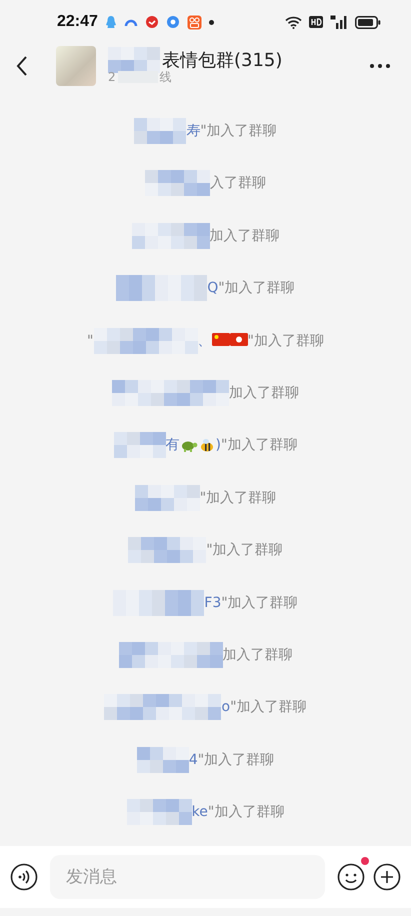  I want to click on hd-icon, so click(316, 22).